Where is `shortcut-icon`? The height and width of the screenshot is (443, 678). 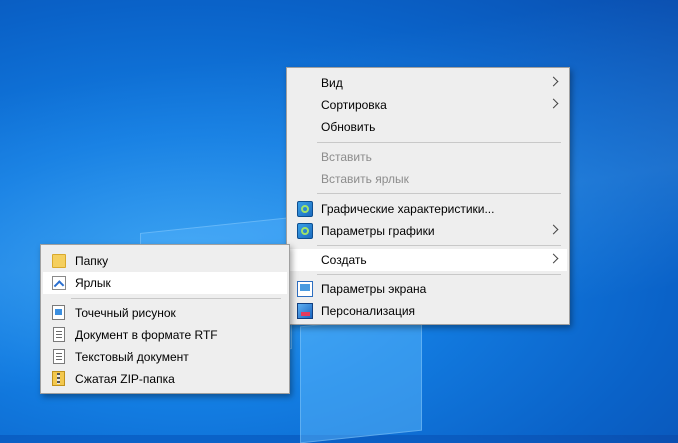 shortcut-icon is located at coordinates (59, 283).